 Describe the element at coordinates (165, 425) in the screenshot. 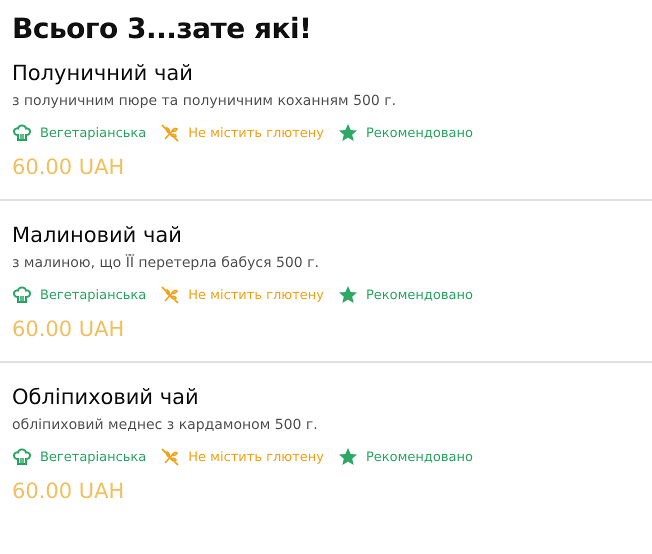

I see `product-description: обліпиховий меднес з кардамоном 500 г.` at that location.